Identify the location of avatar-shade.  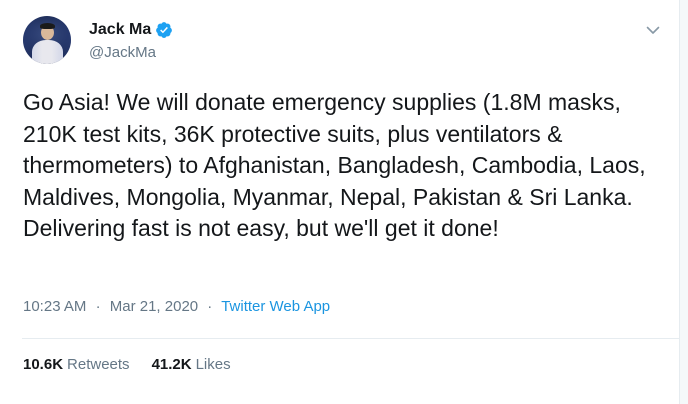
(47, 40).